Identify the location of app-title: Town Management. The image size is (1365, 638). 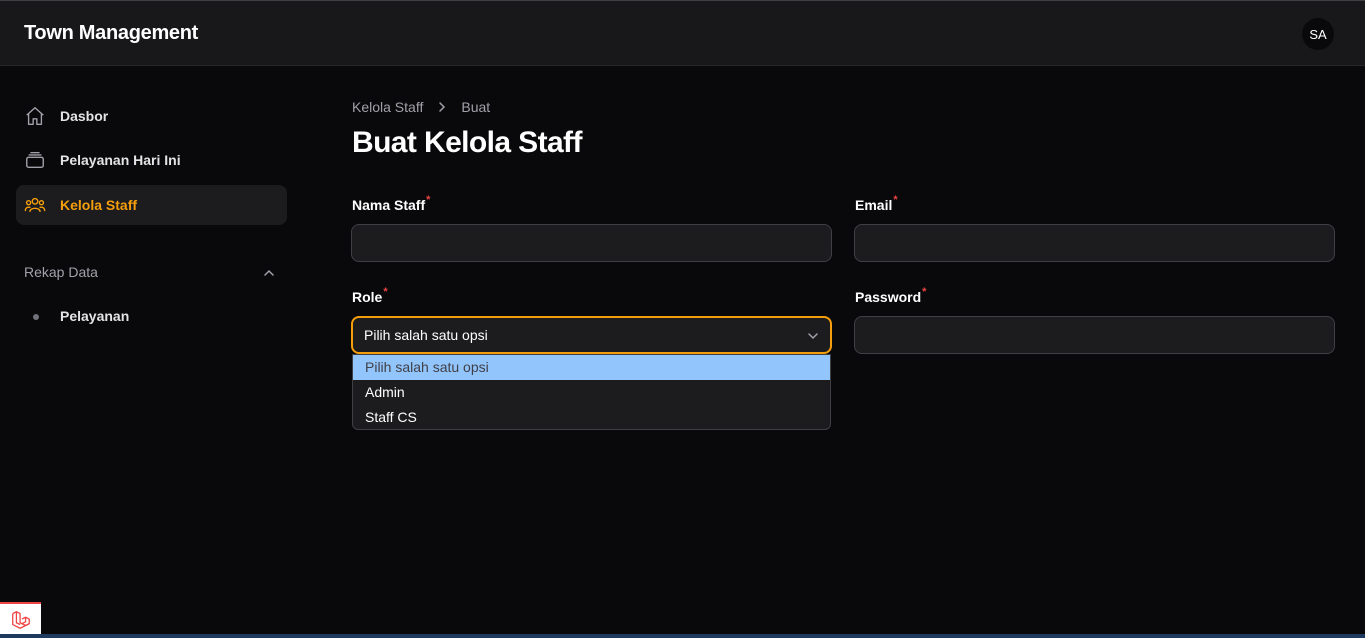
(111, 33).